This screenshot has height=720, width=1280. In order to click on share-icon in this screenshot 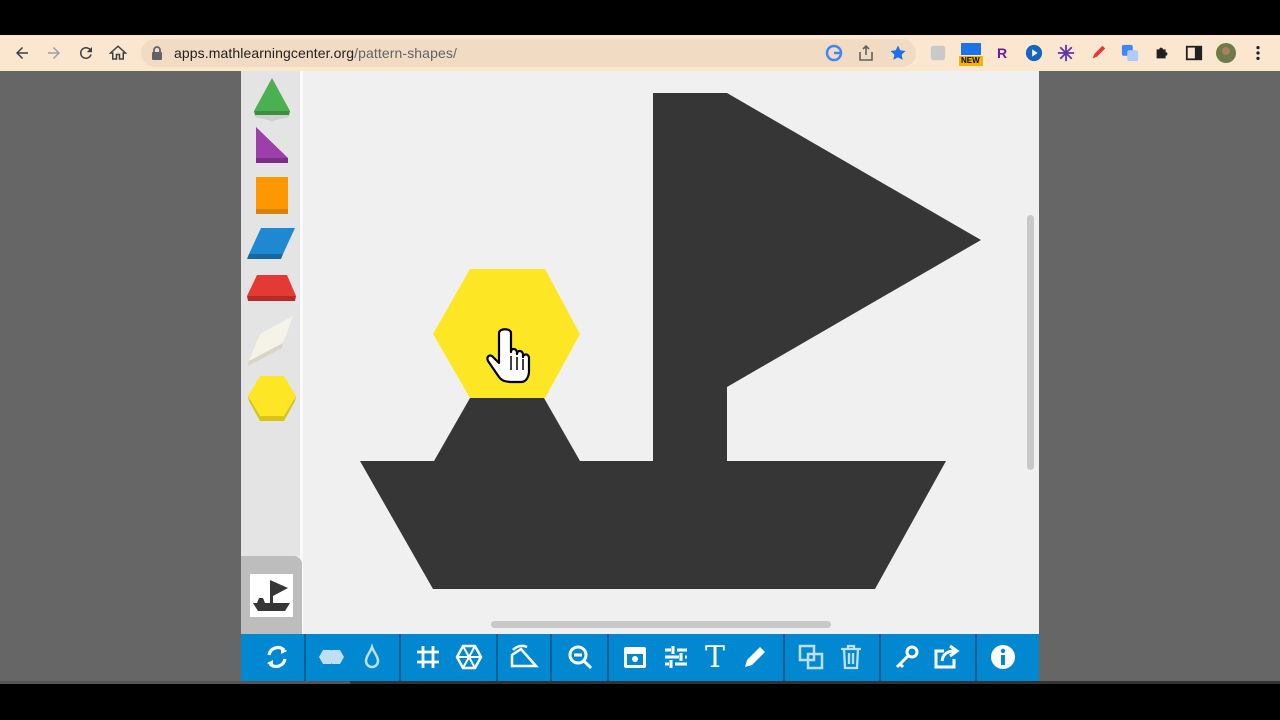, I will do `click(947, 656)`.